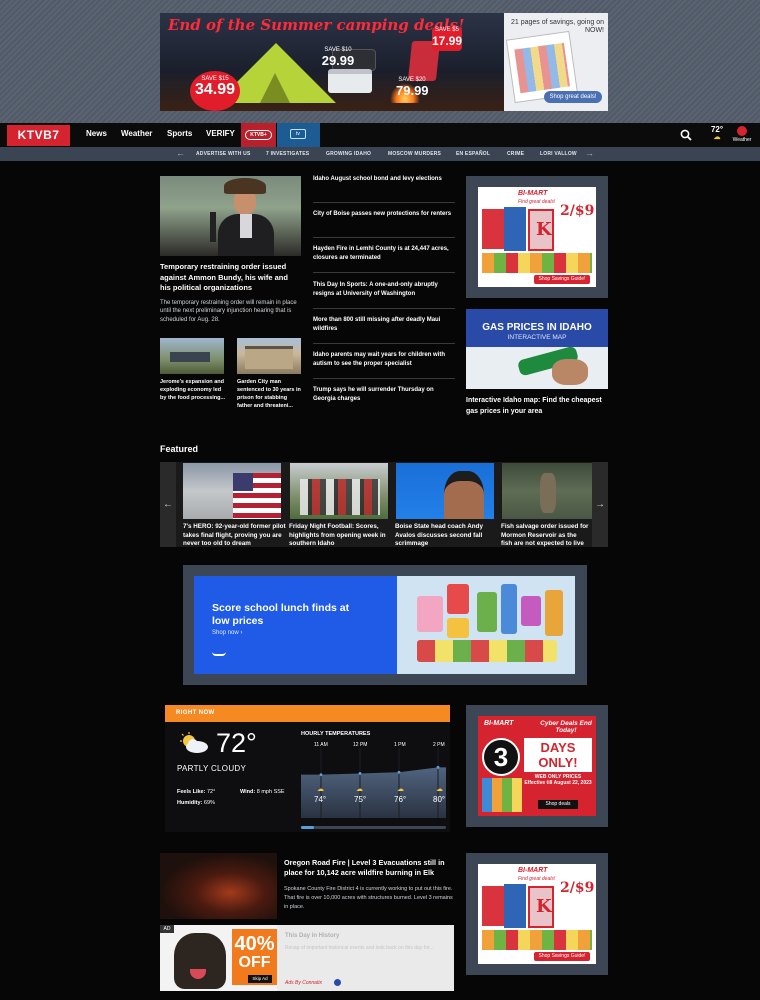 This screenshot has height=1000, width=760. Describe the element at coordinates (537, 337) in the screenshot. I see `gas-banner-subtitle: INTERACTIVE MAP` at that location.